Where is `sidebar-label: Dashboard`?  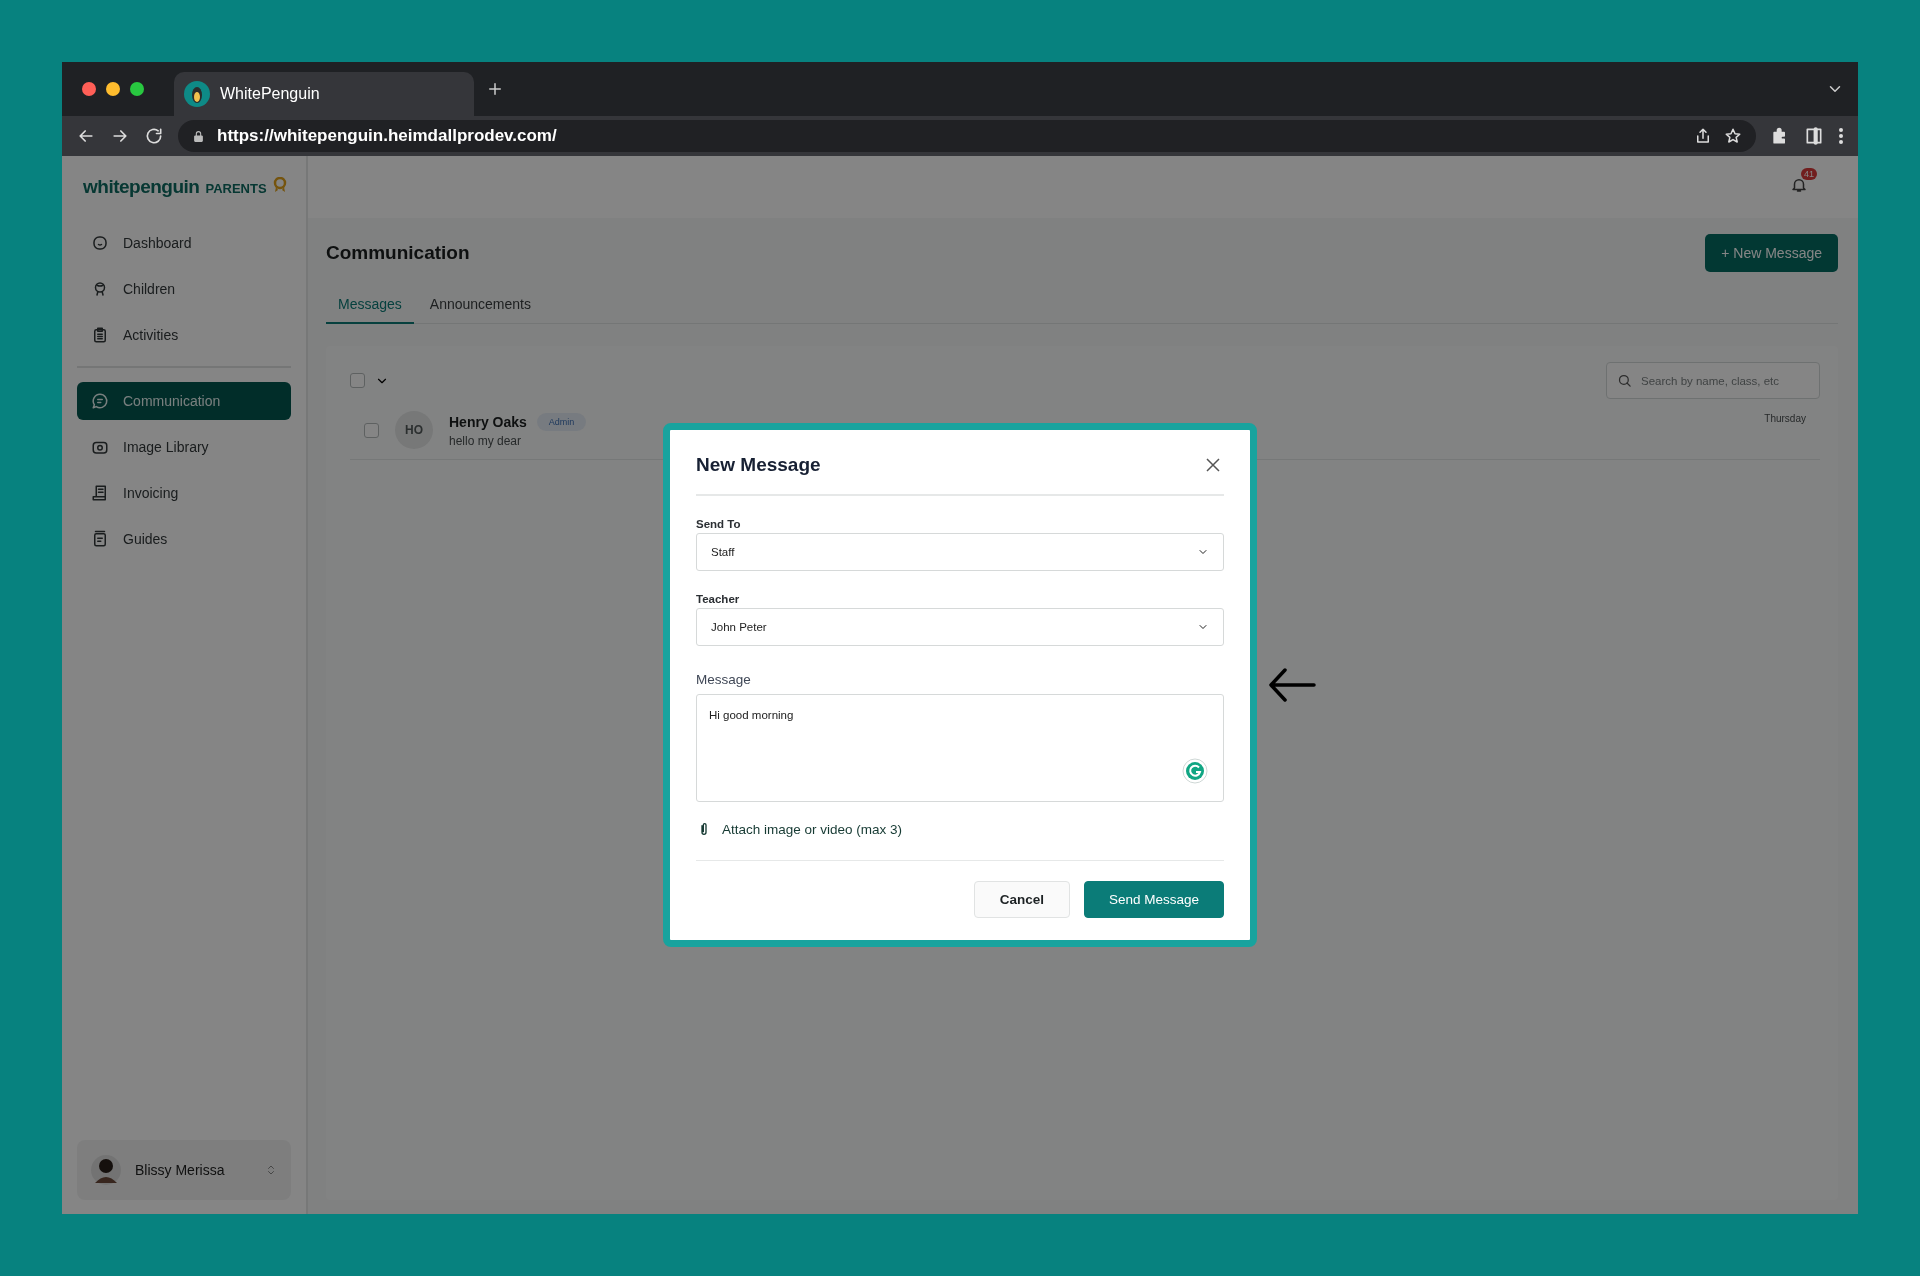
sidebar-label: Dashboard is located at coordinates (157, 243).